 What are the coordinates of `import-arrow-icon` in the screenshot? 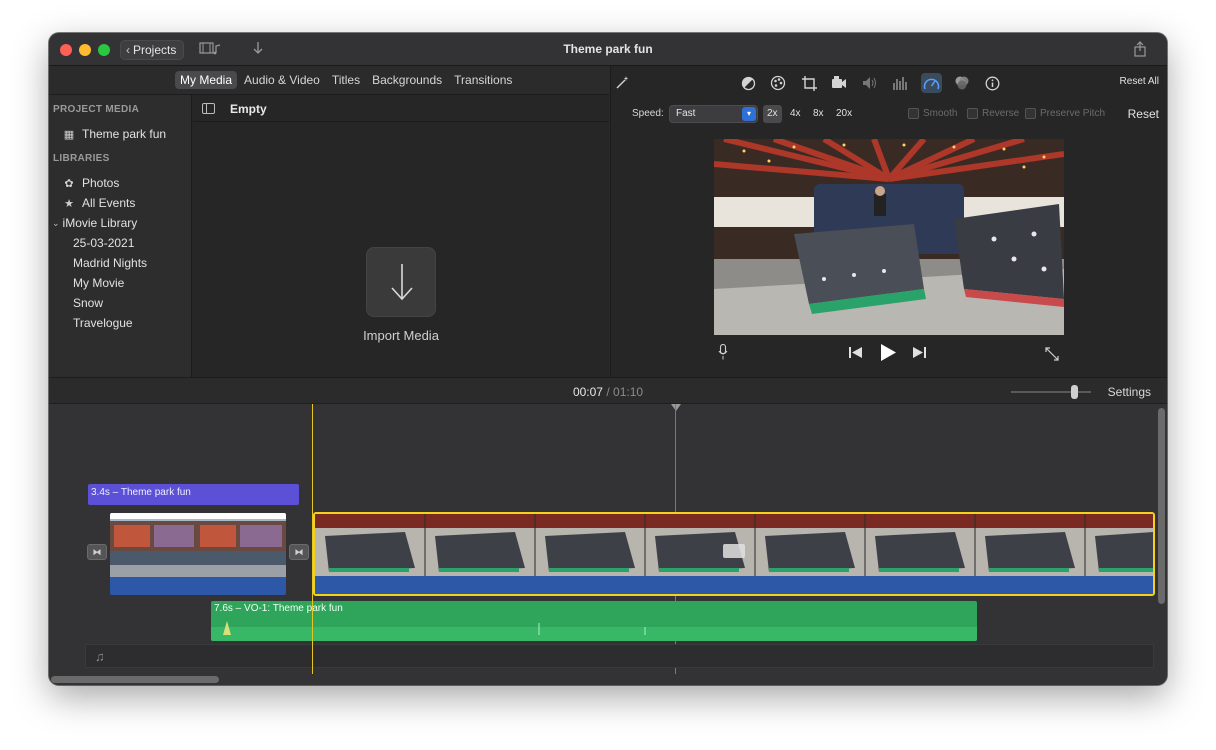 It's located at (258, 49).